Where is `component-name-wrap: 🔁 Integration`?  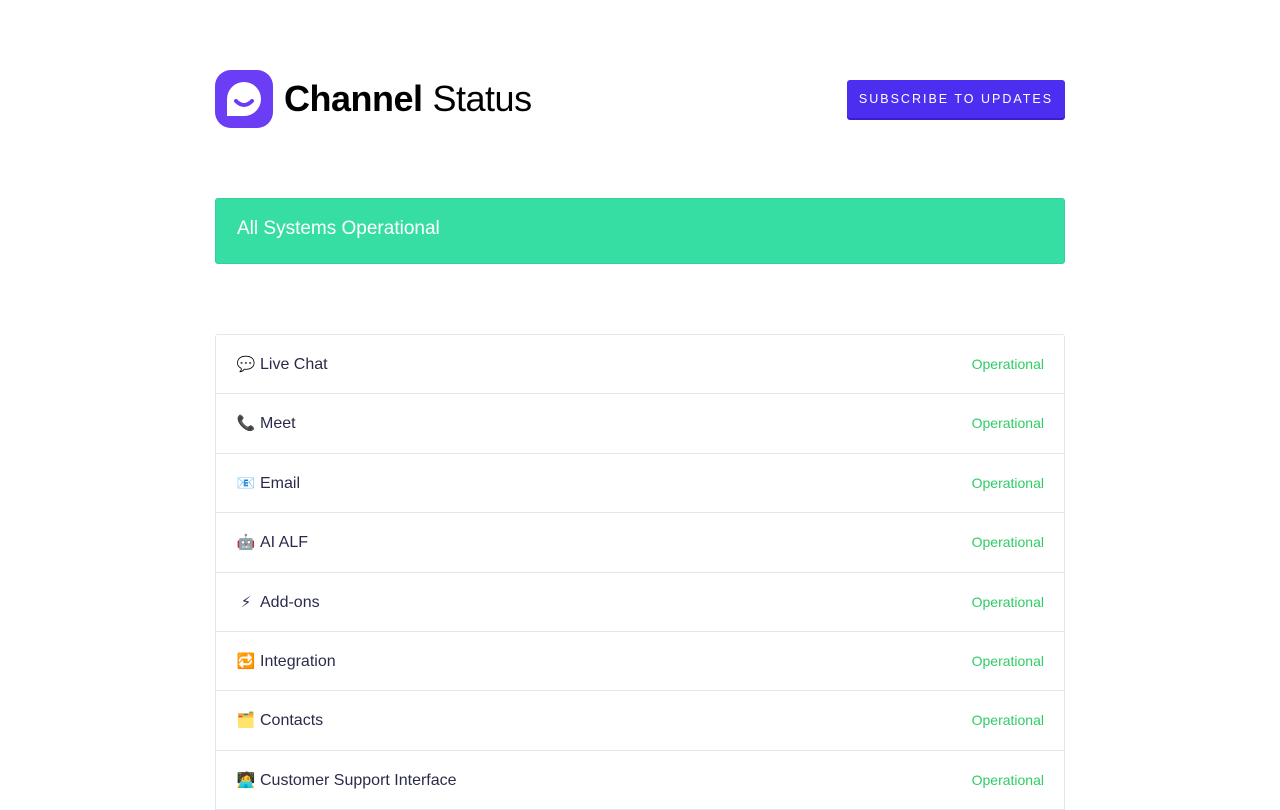
component-name-wrap: 🔁 Integration is located at coordinates (286, 661).